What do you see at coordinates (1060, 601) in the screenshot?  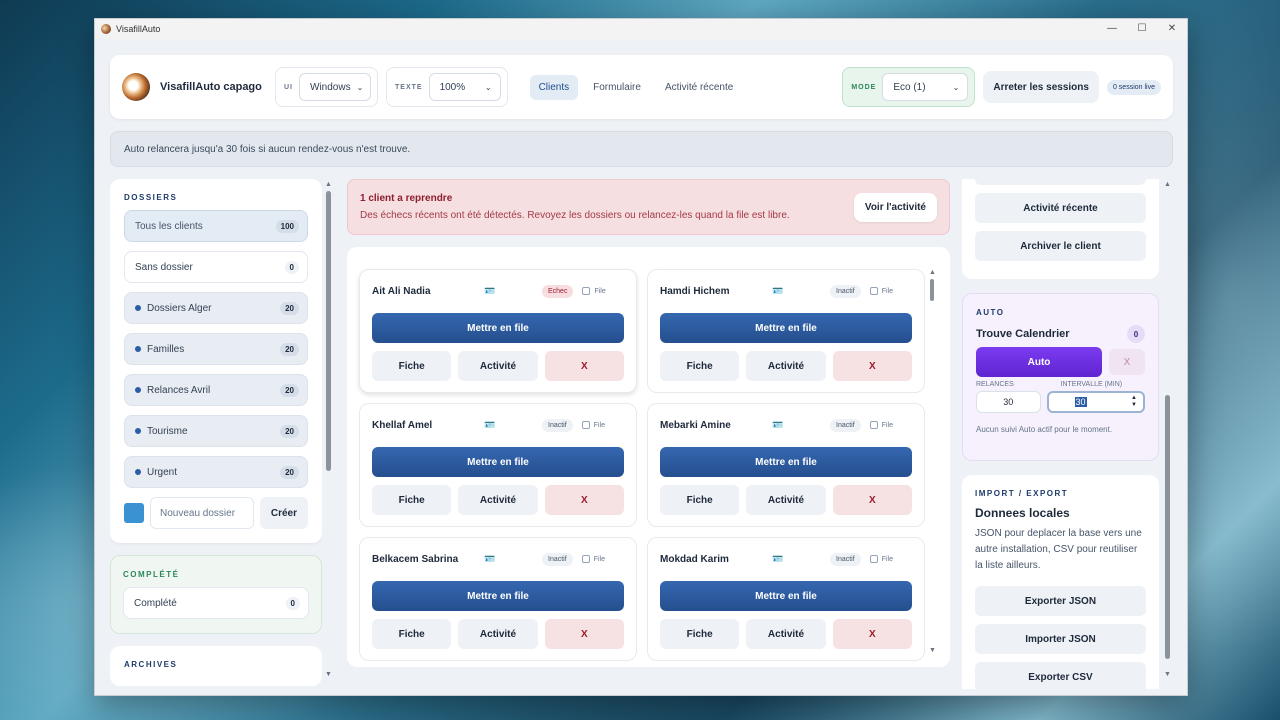 I see `export-json-button: Exporter JSON` at bounding box center [1060, 601].